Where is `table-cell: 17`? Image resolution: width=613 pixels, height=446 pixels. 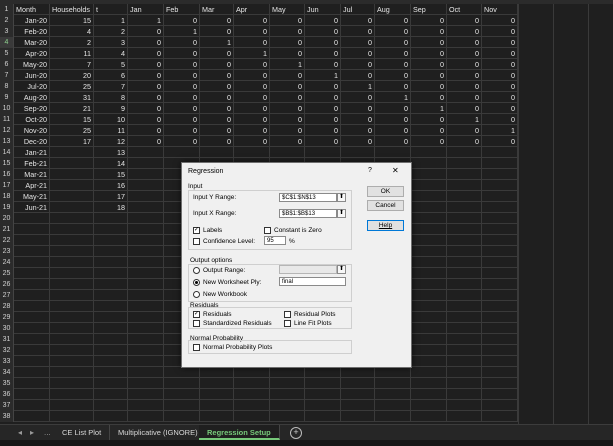
table-cell: 17 is located at coordinates (111, 196).